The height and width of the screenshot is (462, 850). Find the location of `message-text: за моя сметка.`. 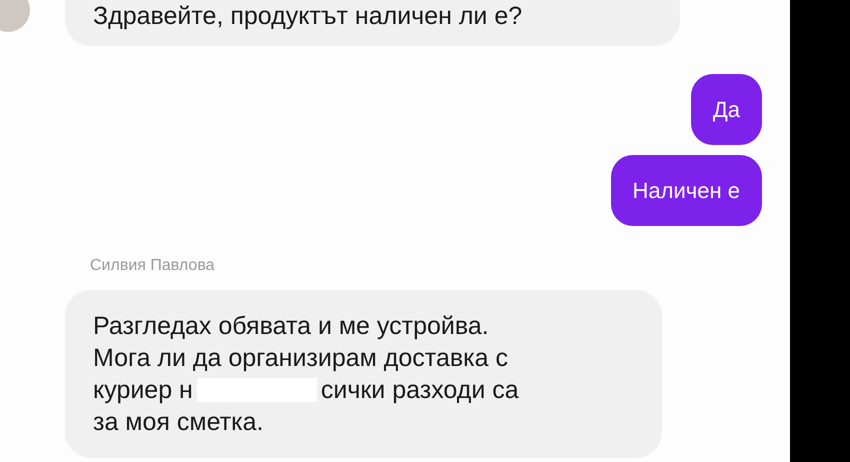

message-text: за моя сметка. is located at coordinates (178, 422).